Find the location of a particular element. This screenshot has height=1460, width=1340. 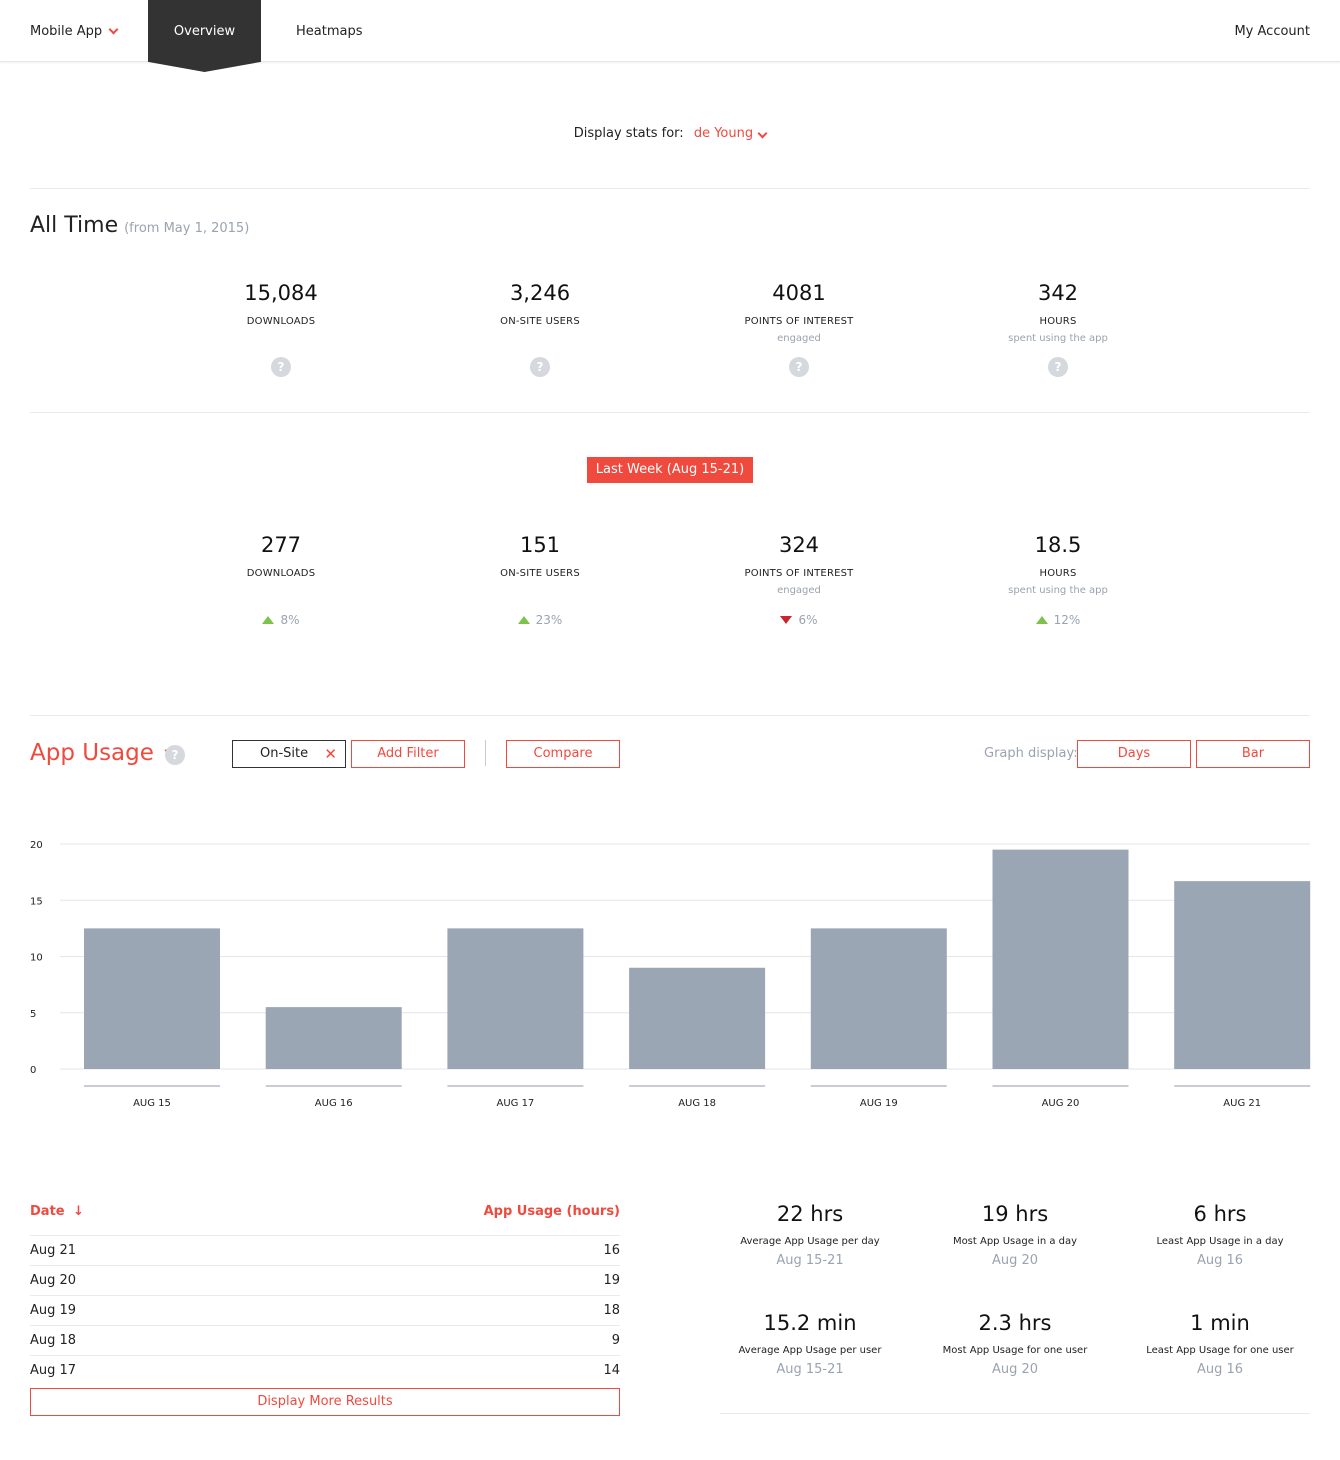

x-tick-label: AUG 16 is located at coordinates (334, 1103).